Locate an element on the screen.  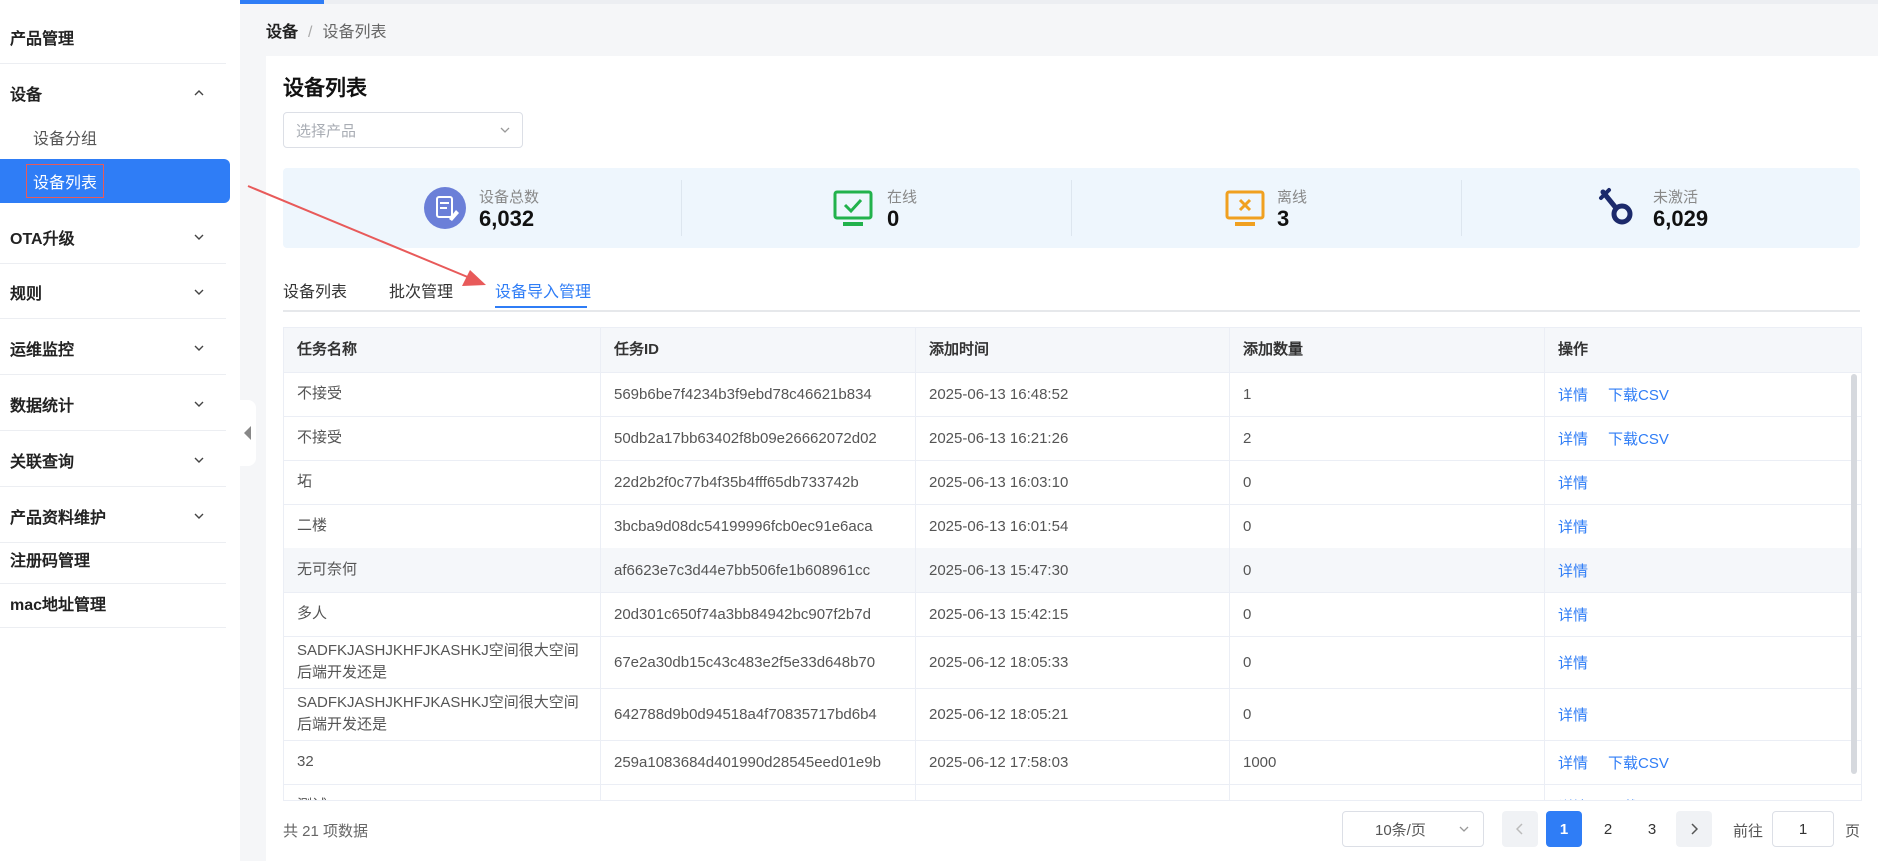
stat-label: 在线 is located at coordinates (902, 197).